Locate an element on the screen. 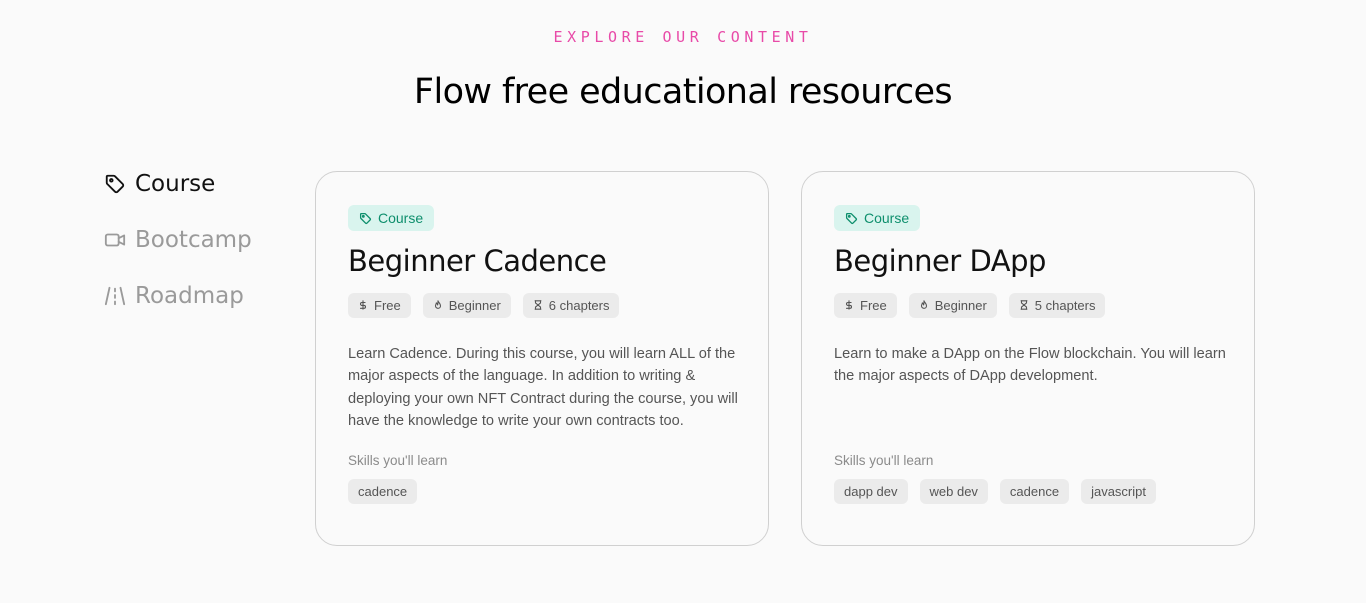 Image resolution: width=1366 pixels, height=603 pixels. skill-tag: javascript is located at coordinates (1118, 491).